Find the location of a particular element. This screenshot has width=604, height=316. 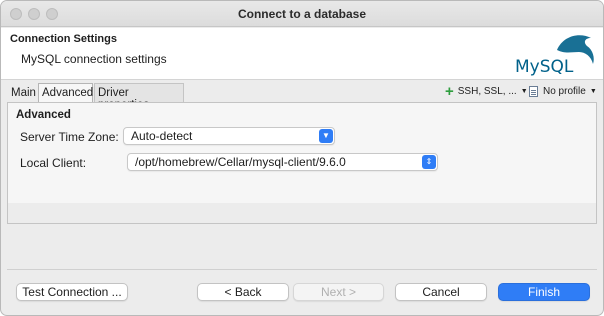

profile-label: No profile is located at coordinates (564, 91).